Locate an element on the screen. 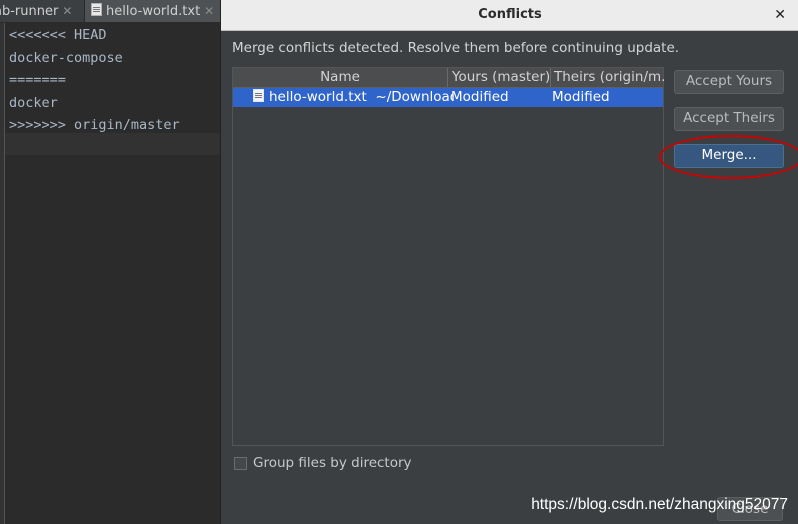 The height and width of the screenshot is (524, 798). accept-theirs-button: Accept Theirs is located at coordinates (729, 119).